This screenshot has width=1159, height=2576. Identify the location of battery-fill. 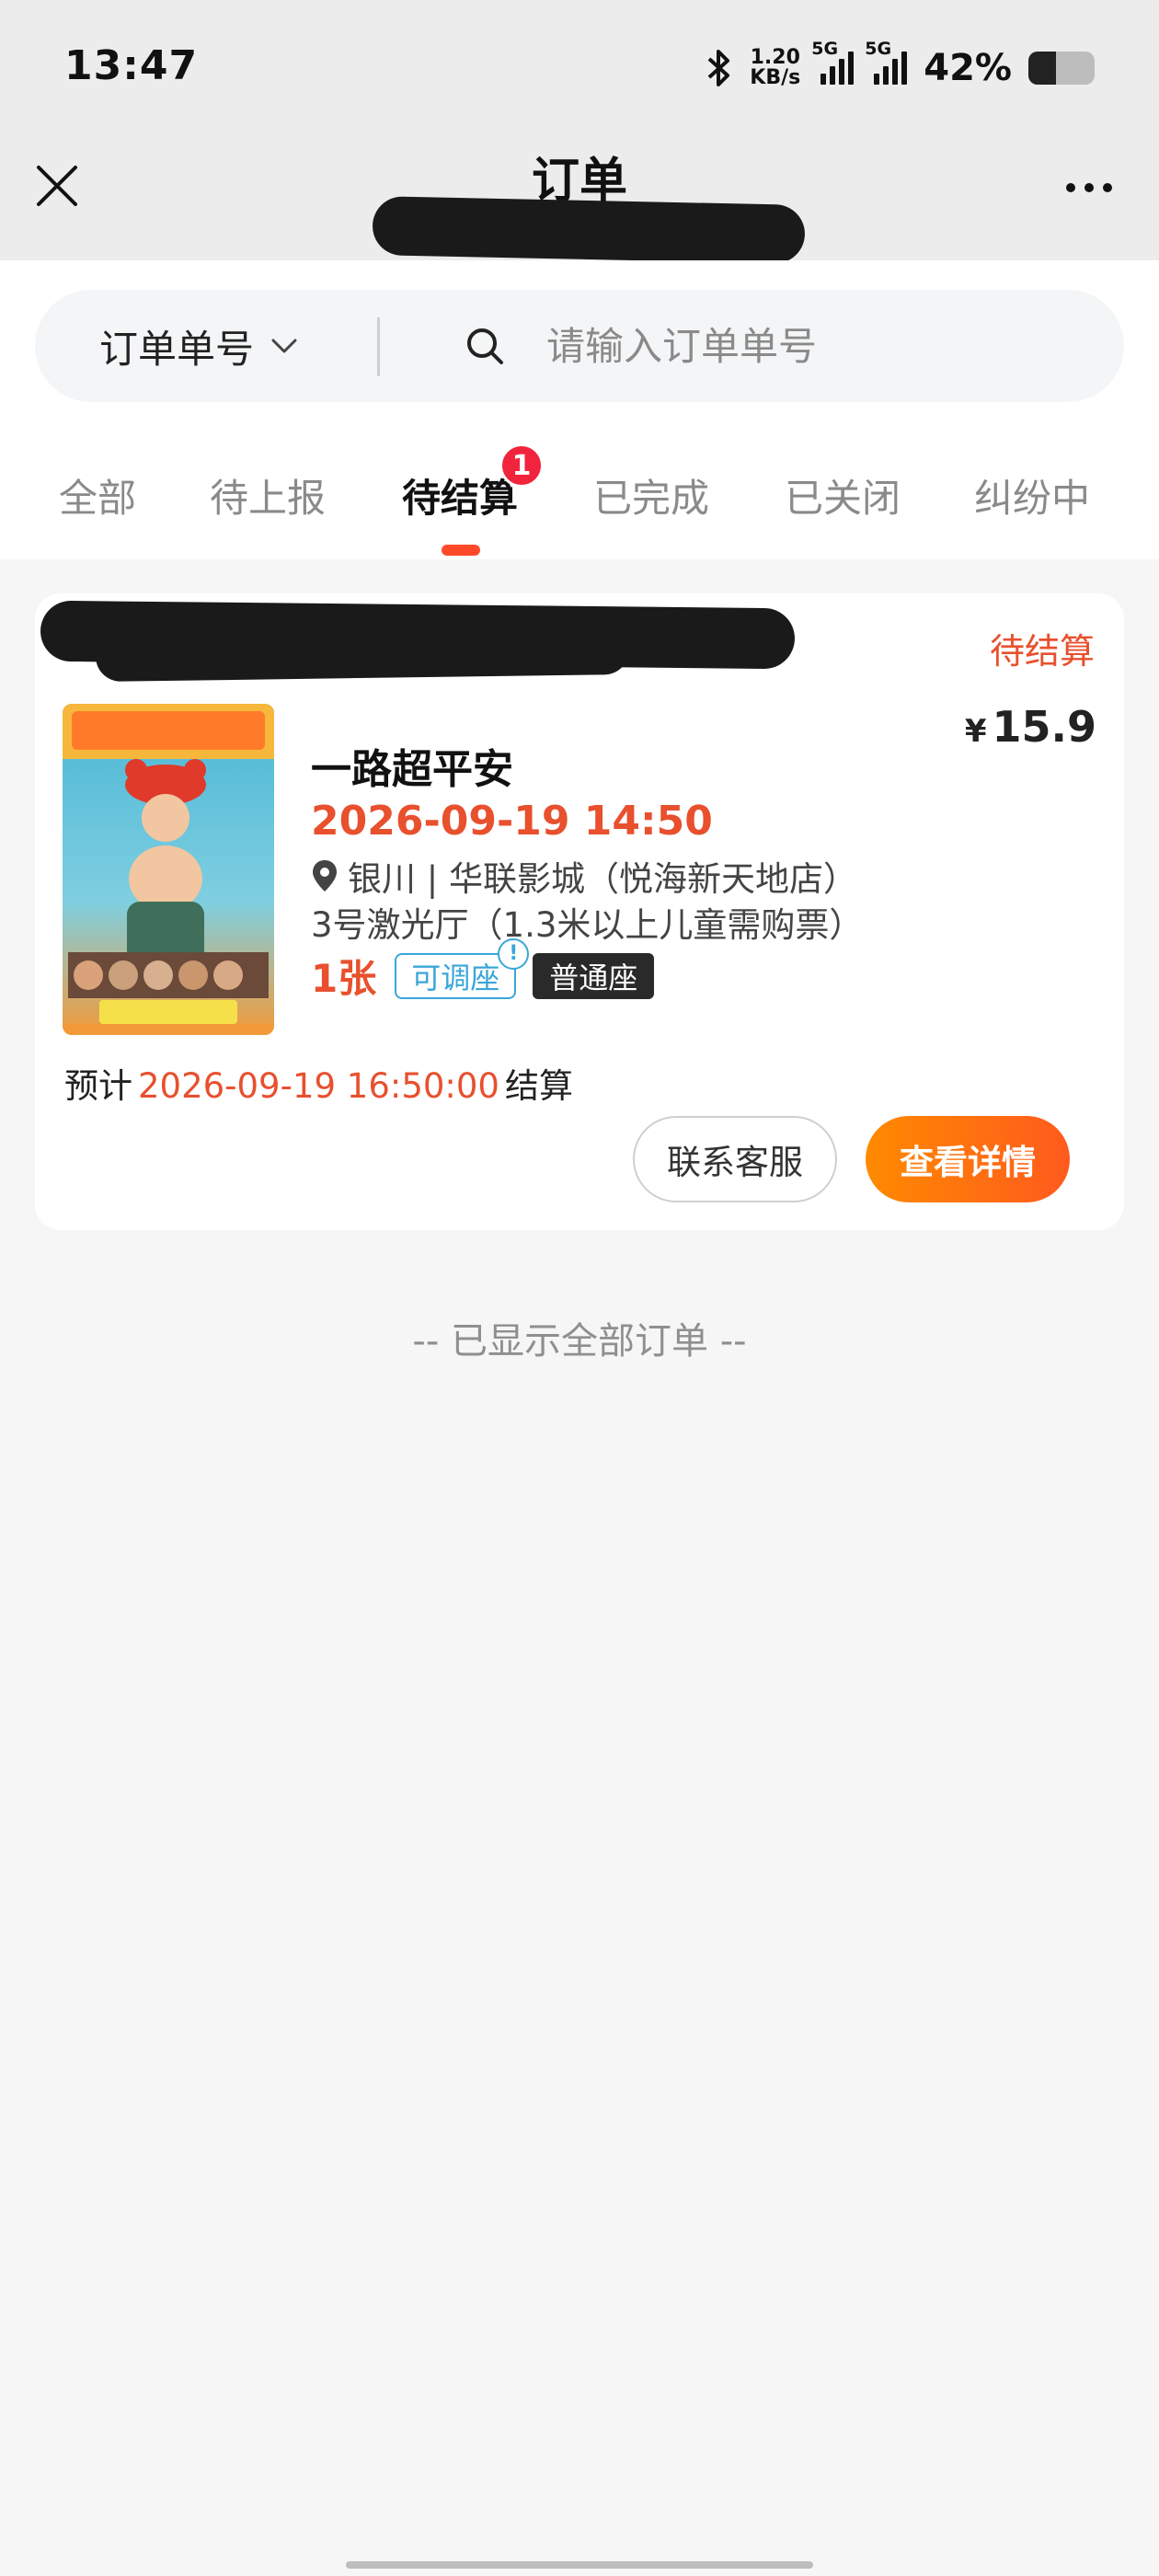
(1042, 68).